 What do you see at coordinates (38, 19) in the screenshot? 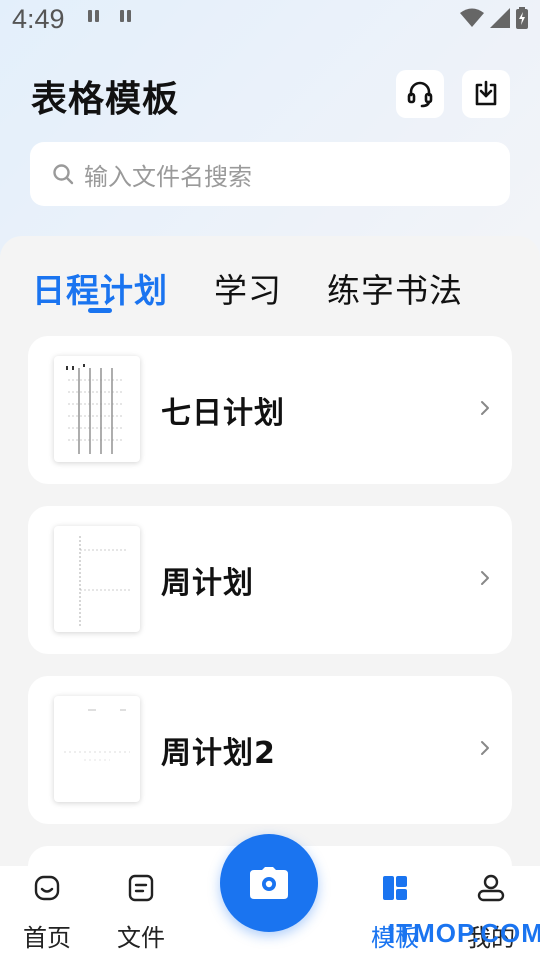
I see `status-time: 4:49` at bounding box center [38, 19].